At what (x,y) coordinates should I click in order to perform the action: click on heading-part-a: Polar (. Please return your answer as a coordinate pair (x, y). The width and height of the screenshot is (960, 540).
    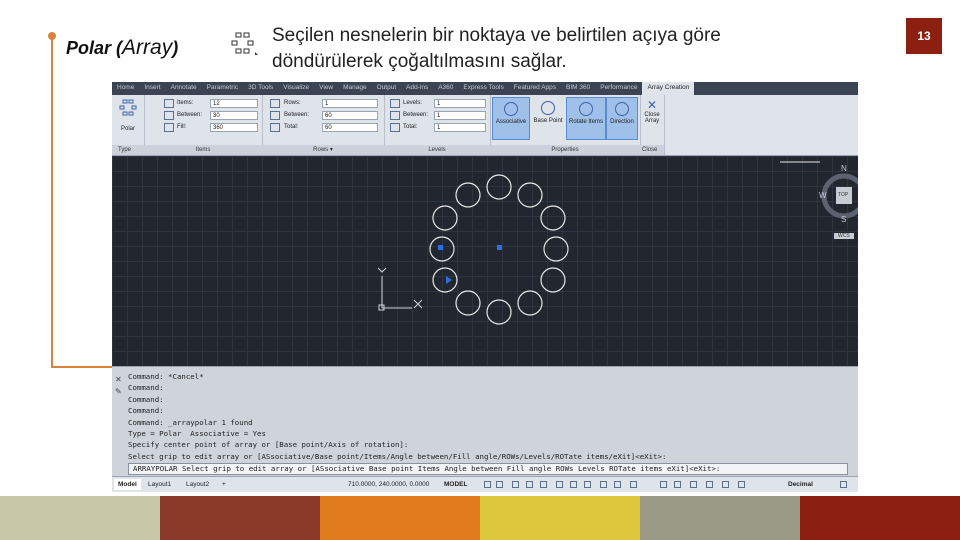
    Looking at the image, I should click on (94, 48).